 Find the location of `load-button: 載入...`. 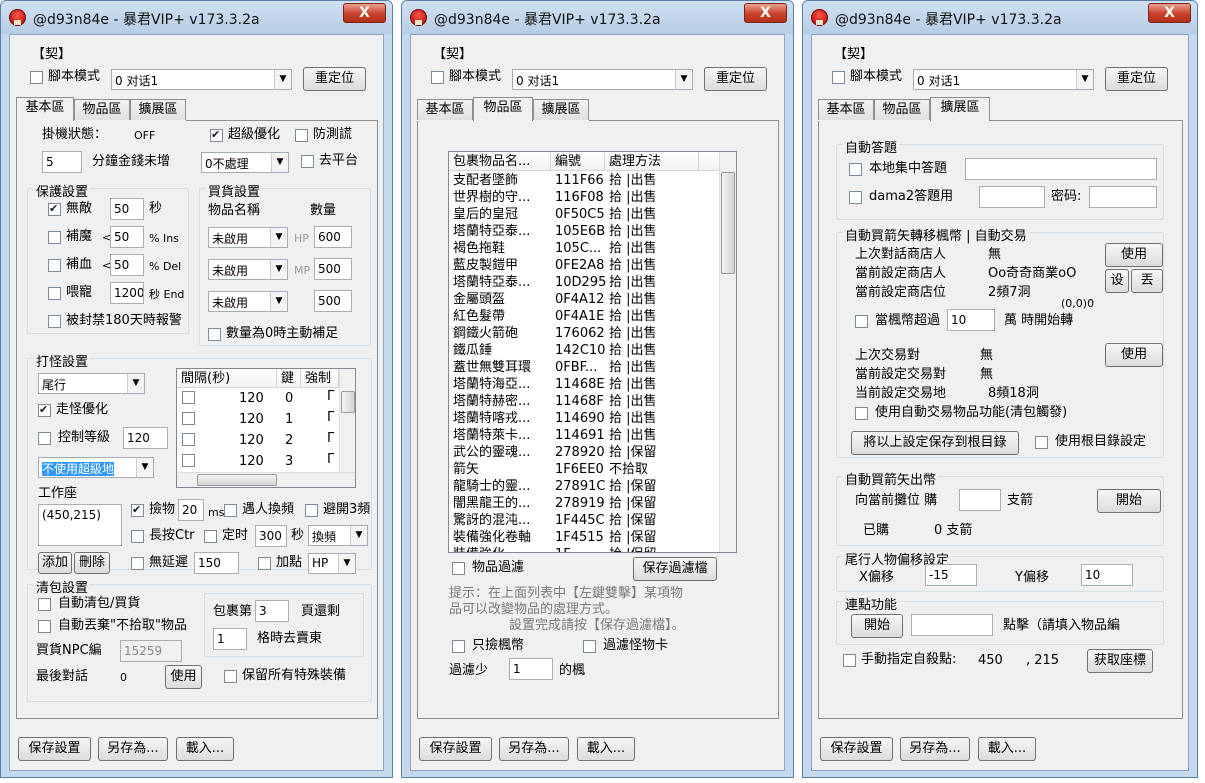

load-button: 載入... is located at coordinates (205, 749).